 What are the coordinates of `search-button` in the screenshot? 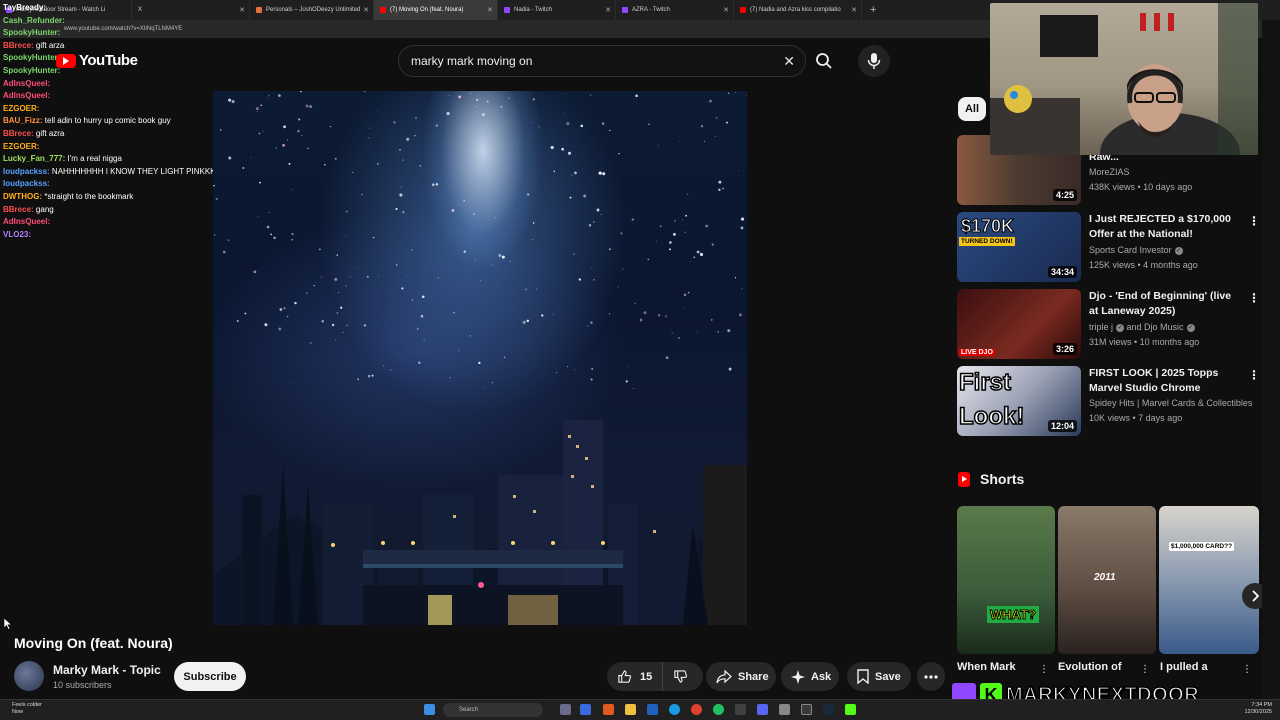 It's located at (824, 61).